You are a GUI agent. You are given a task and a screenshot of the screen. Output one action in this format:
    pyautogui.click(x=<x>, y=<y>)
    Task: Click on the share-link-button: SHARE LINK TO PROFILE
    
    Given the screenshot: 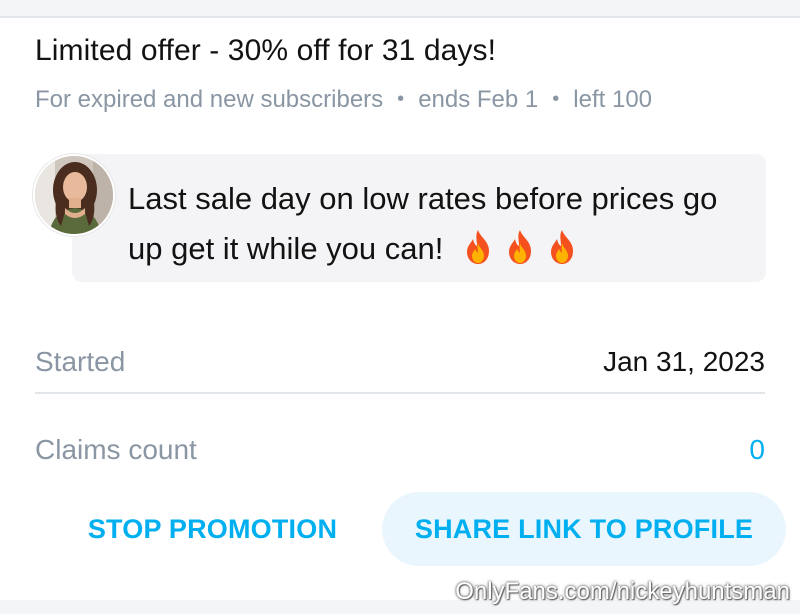 What is the action you would take?
    pyautogui.click(x=584, y=529)
    